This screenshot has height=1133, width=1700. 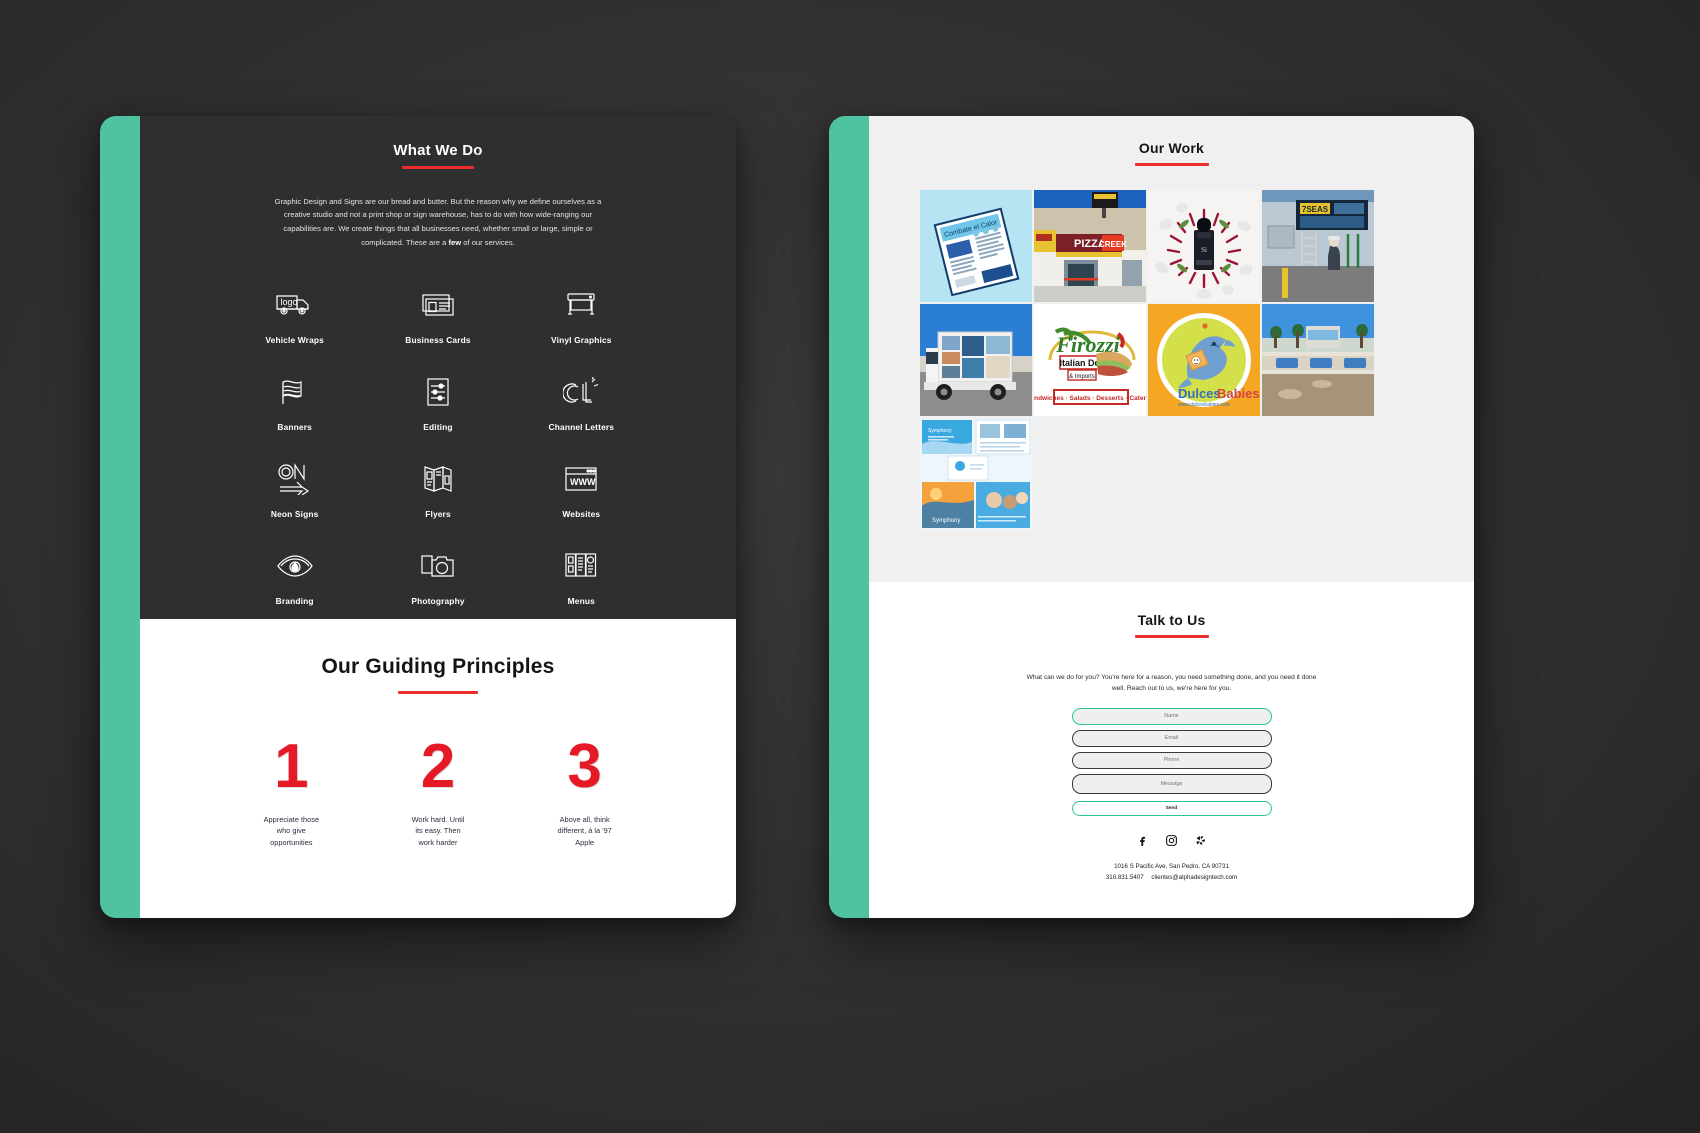 I want to click on principle-number: 1, so click(x=291, y=766).